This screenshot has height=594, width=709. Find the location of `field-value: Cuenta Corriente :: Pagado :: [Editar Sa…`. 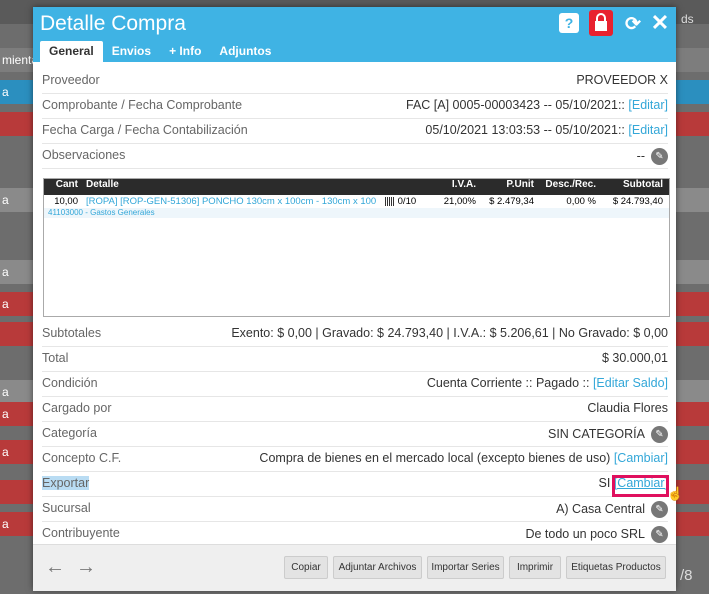

field-value: Cuenta Corriente :: Pagado :: [Editar Sa… is located at coordinates (547, 383).